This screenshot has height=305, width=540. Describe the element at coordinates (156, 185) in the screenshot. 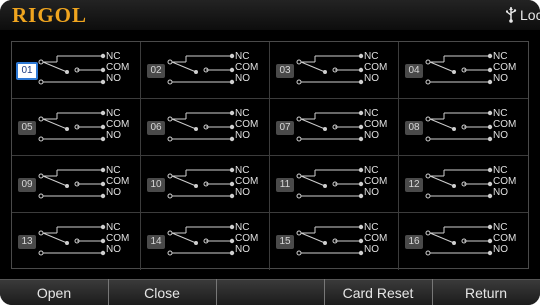

I see `channel-number: 10` at that location.